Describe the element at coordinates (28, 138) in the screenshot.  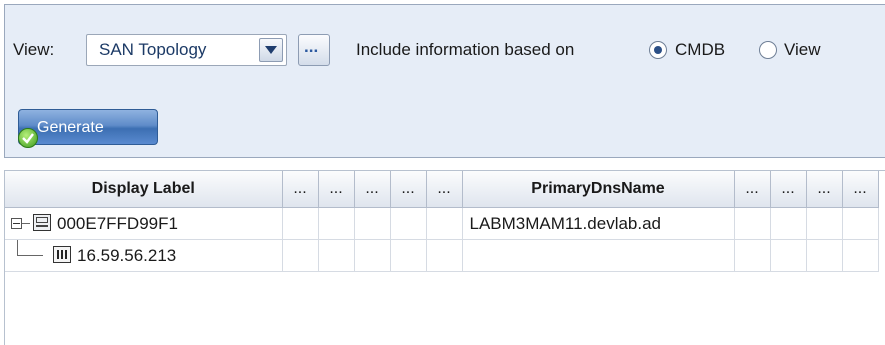
I see `check-icon` at that location.